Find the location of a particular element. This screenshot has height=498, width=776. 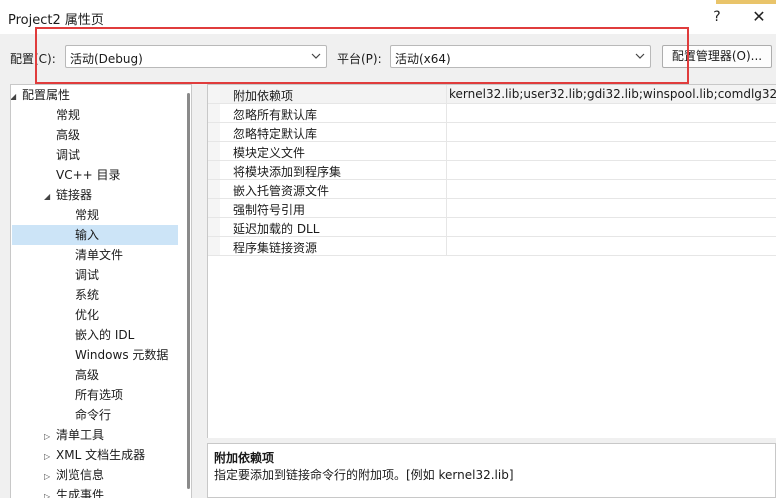

title-bar: Project2 属性页 ? ✕ is located at coordinates (388, 17).